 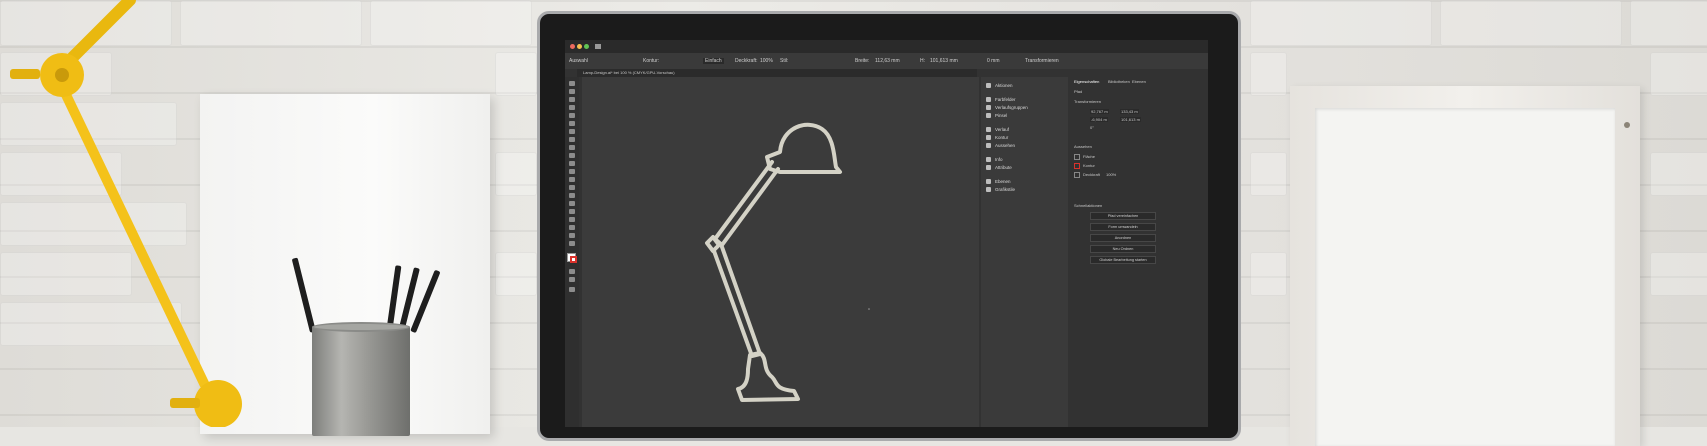 What do you see at coordinates (1042, 61) in the screenshot?
I see `transform-button: Transformieren` at bounding box center [1042, 61].